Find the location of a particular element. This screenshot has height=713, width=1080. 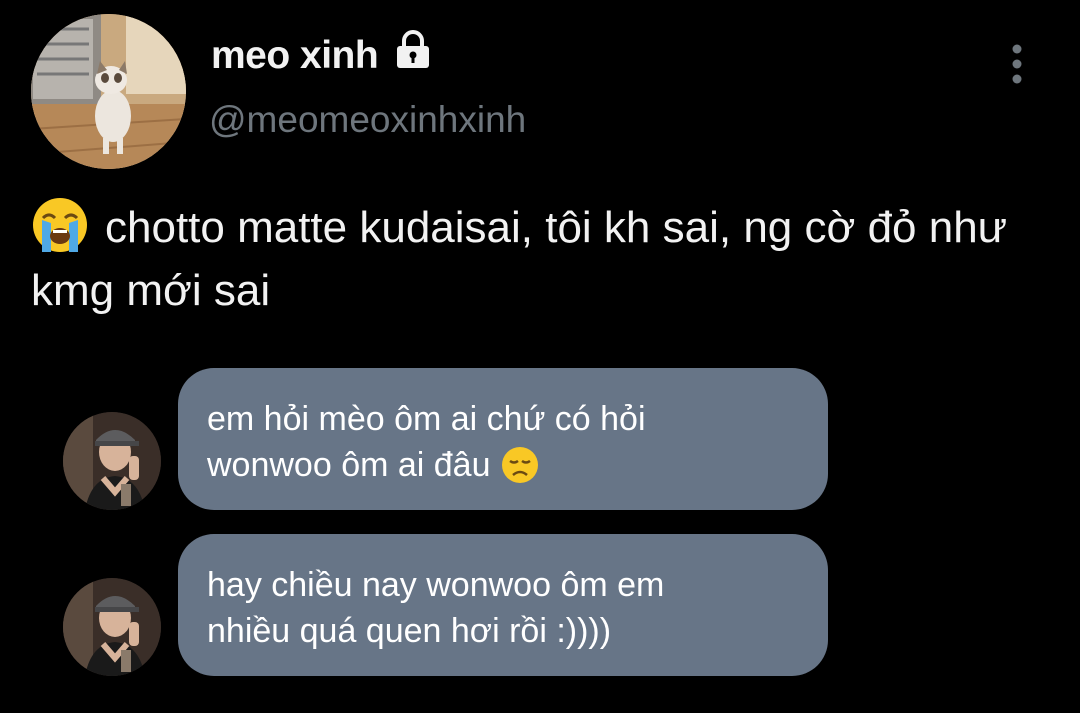

cat-photo-avatar is located at coordinates (108, 91).